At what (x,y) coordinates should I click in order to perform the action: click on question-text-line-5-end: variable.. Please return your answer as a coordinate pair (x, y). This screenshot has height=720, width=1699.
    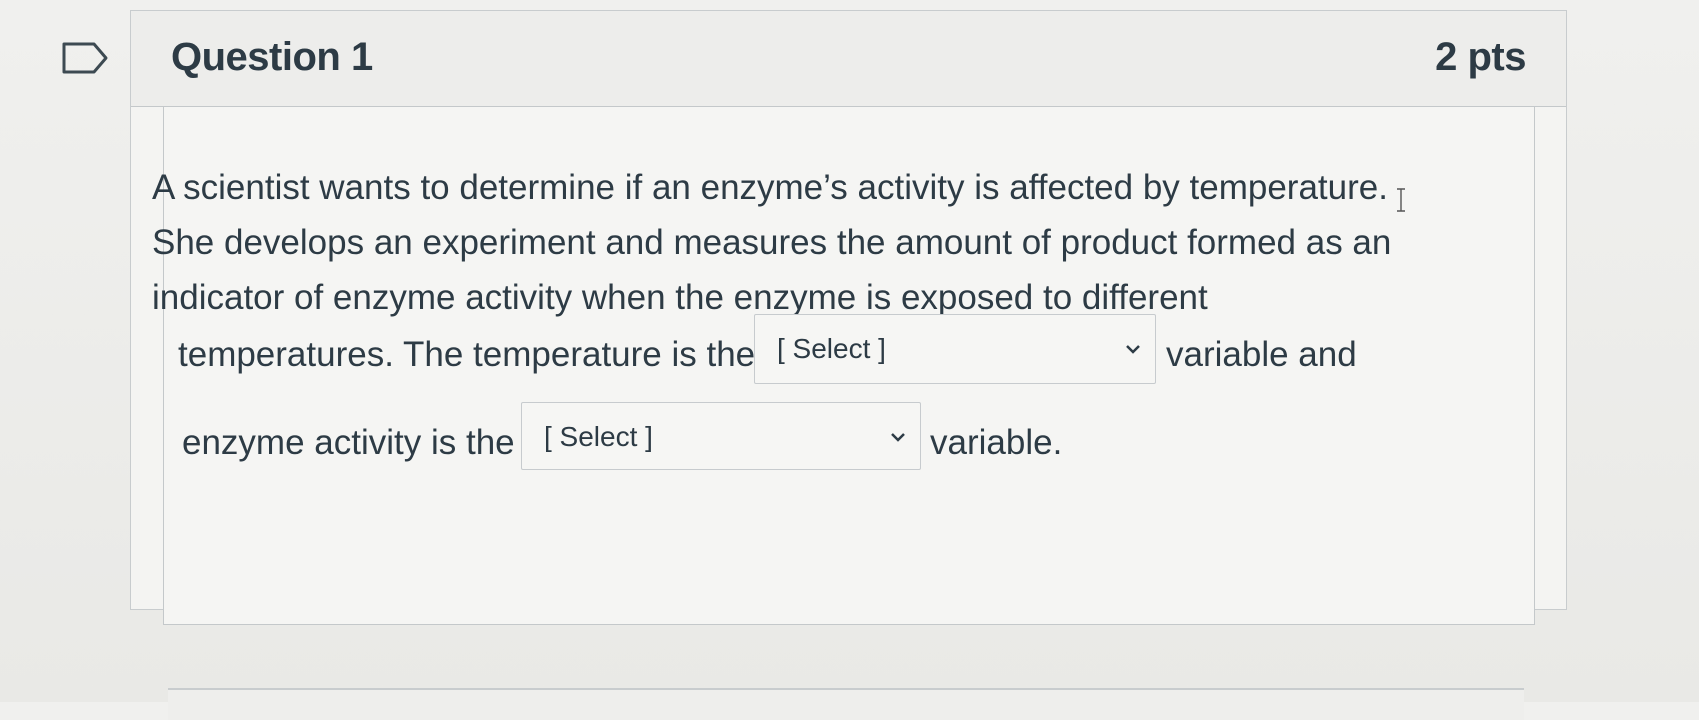
    Looking at the image, I should click on (996, 442).